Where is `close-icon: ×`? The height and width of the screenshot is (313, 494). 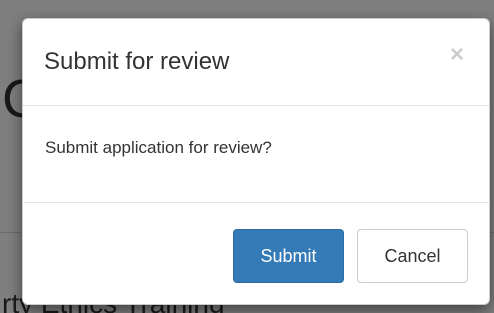
close-icon: × is located at coordinates (457, 55).